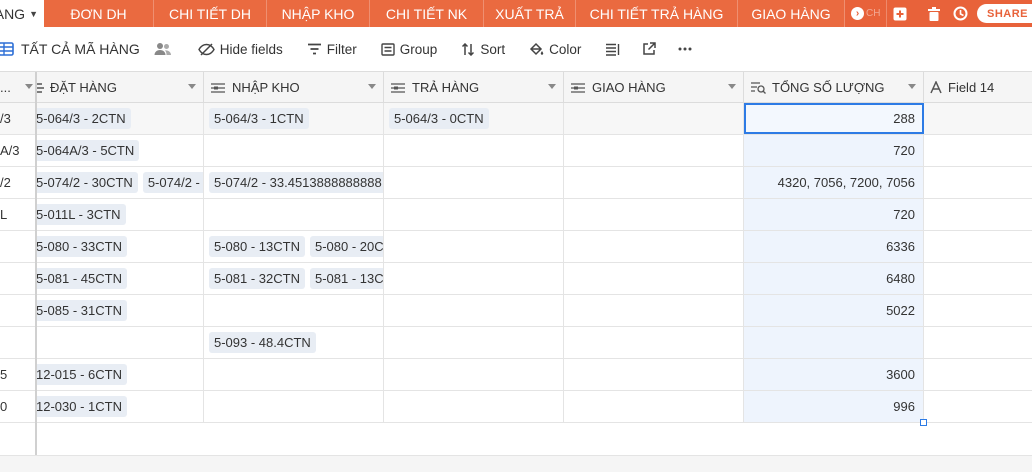 This screenshot has height=472, width=1032. I want to click on linked-record-chip: 5-081 - 32CTN, so click(257, 278).